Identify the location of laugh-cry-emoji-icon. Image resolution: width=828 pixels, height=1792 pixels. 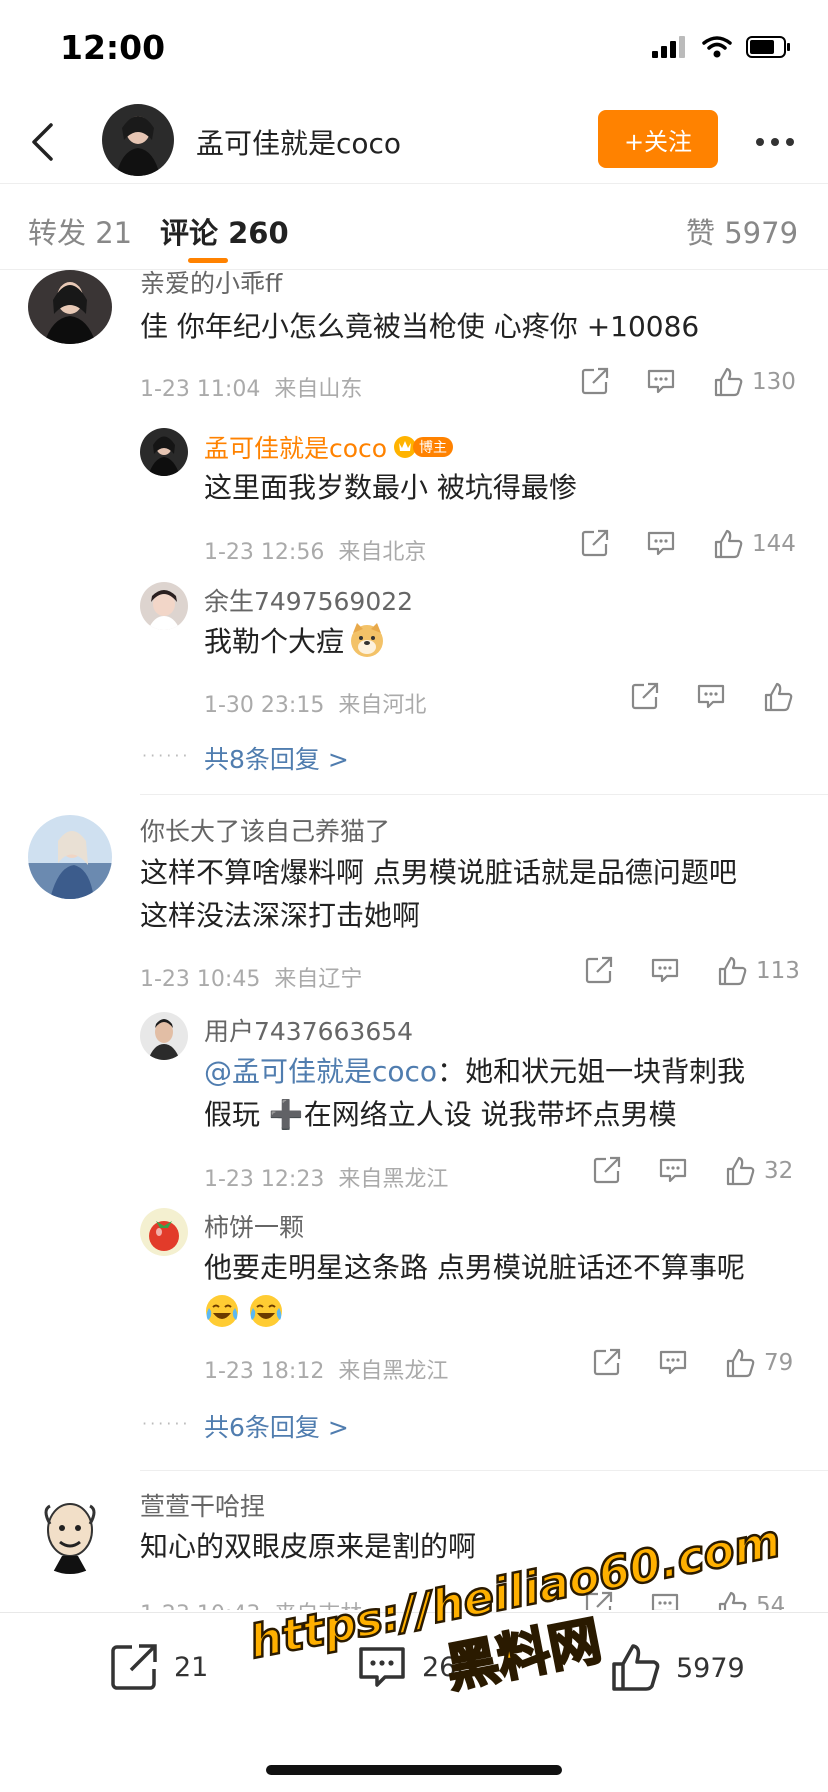
(222, 1310).